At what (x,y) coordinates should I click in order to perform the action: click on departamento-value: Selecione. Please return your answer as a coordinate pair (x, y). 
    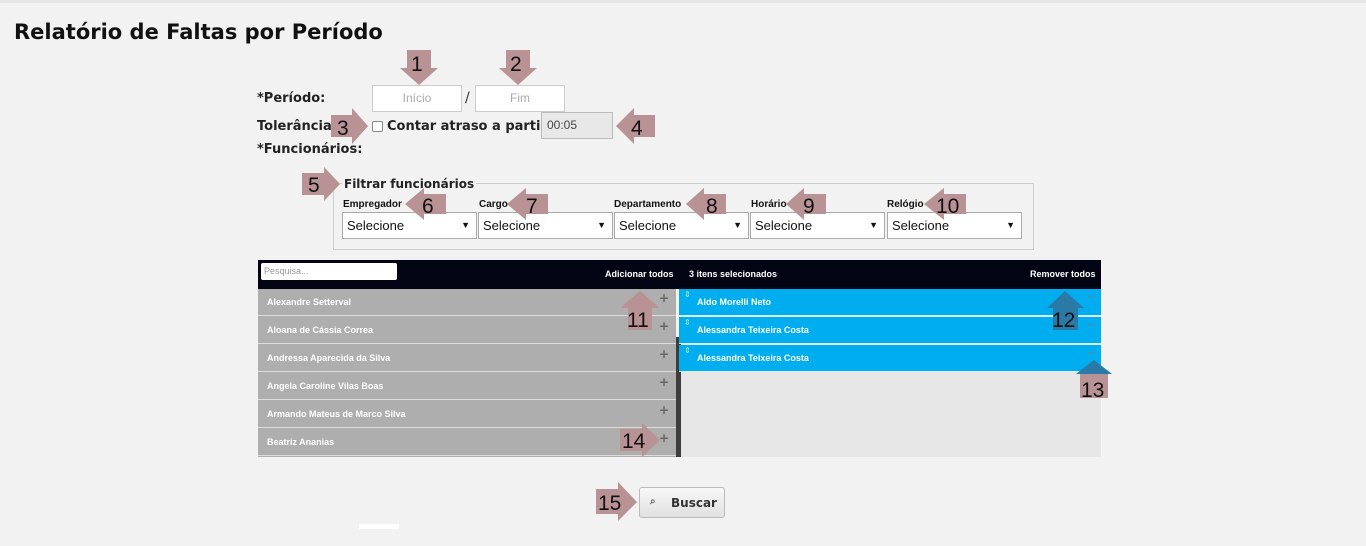
    Looking at the image, I should click on (648, 225).